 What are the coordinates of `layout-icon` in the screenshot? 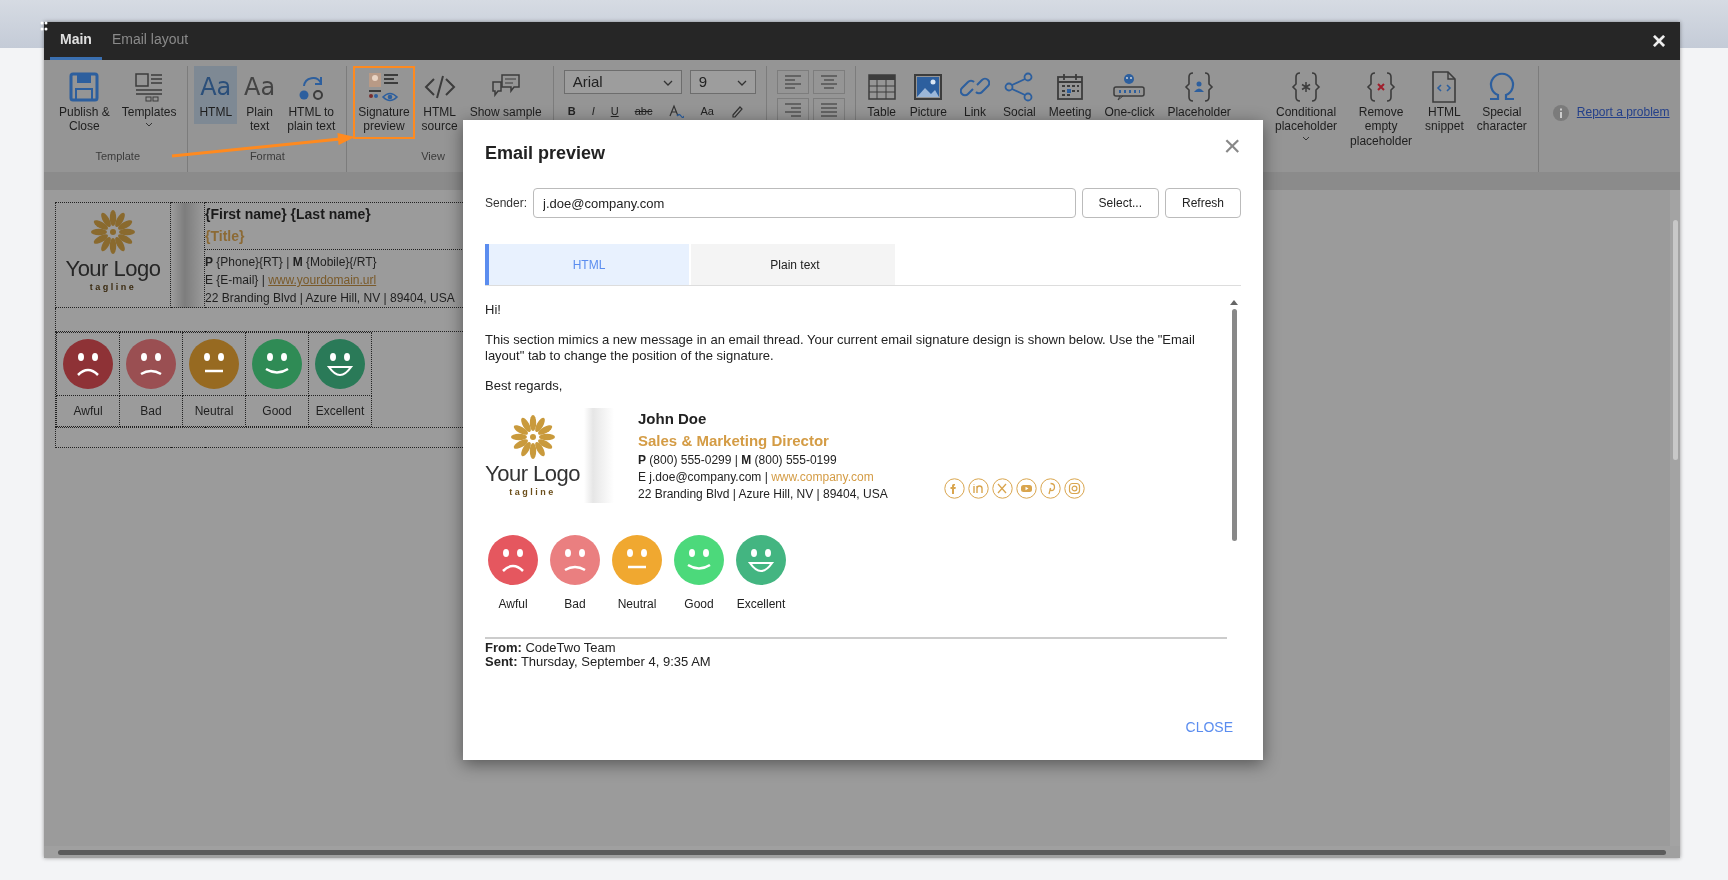 It's located at (149, 87).